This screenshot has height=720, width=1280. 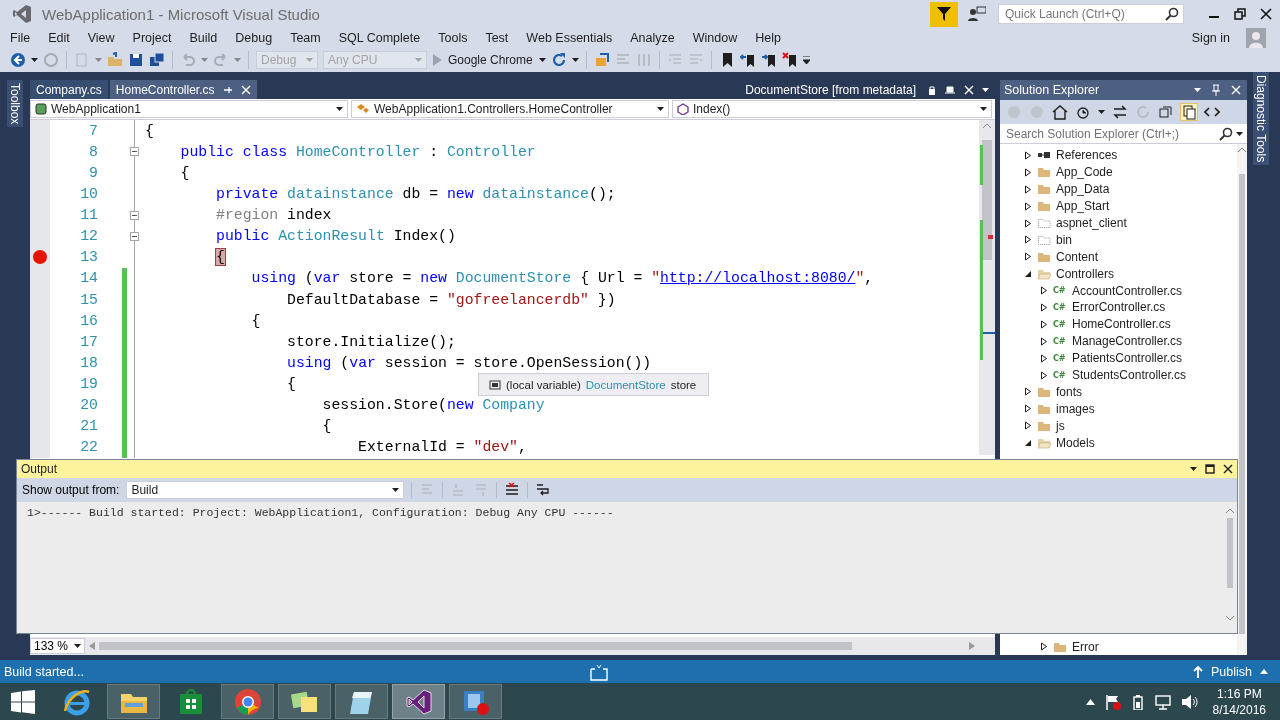 What do you see at coordinates (1083, 206) in the screenshot?
I see `tree-item: App_Start` at bounding box center [1083, 206].